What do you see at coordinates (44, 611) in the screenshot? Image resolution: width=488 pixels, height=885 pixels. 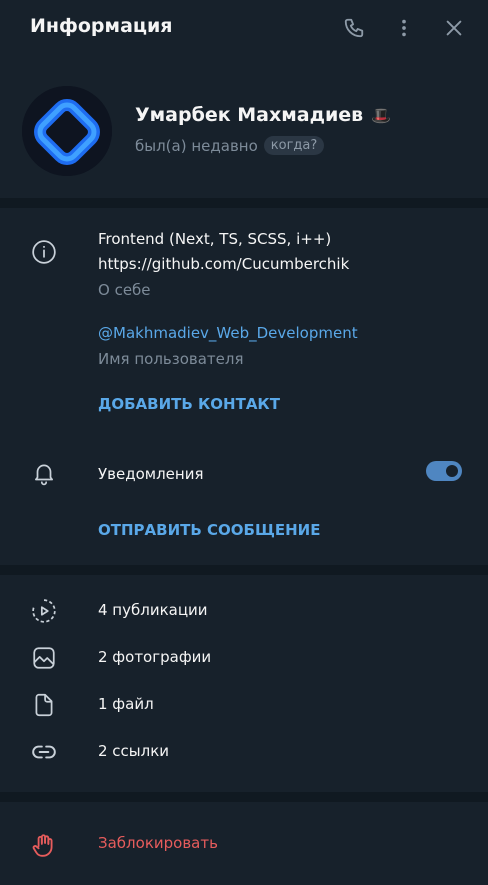 I see `stories-icon` at bounding box center [44, 611].